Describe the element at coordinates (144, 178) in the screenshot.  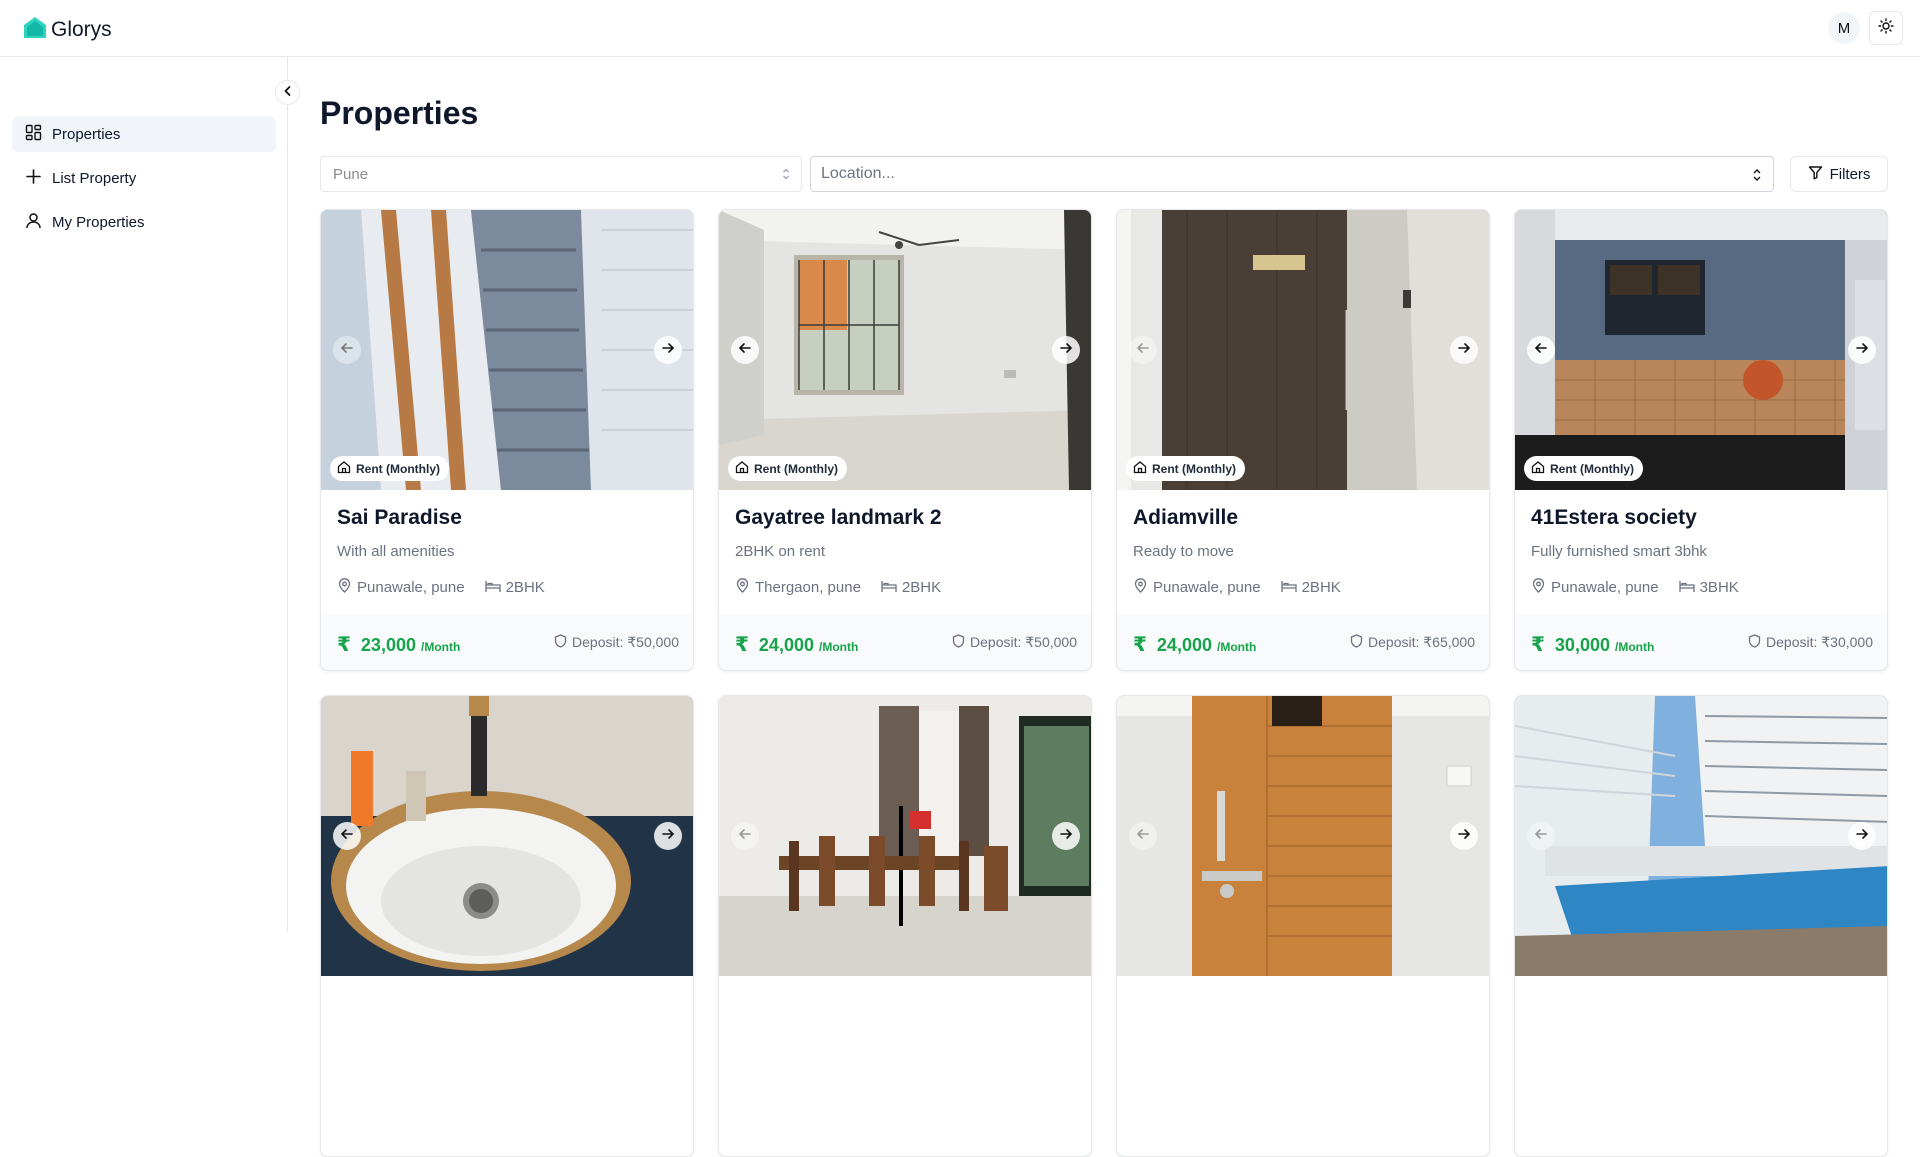
I see `sidebar-item-list-property: List Property` at that location.